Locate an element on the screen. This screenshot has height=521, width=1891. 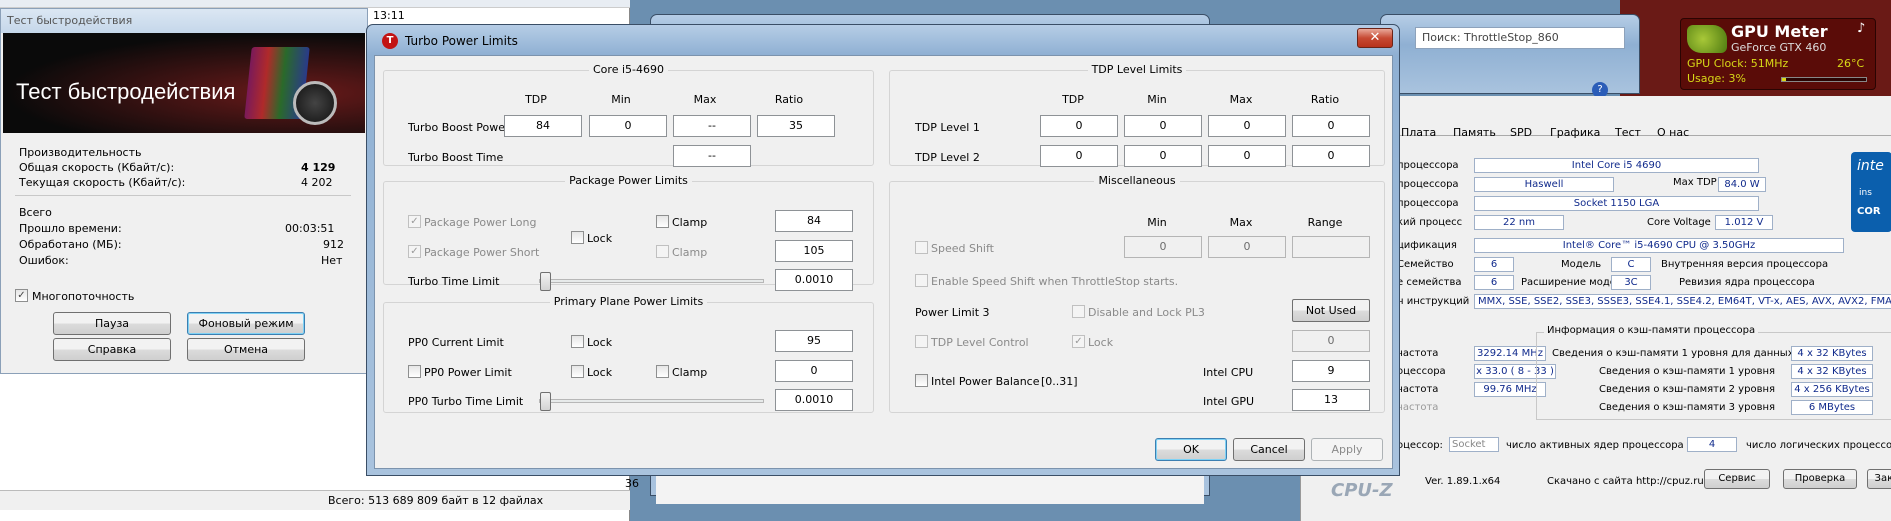
cancel-benchmark-button: Отмена is located at coordinates (246, 349).